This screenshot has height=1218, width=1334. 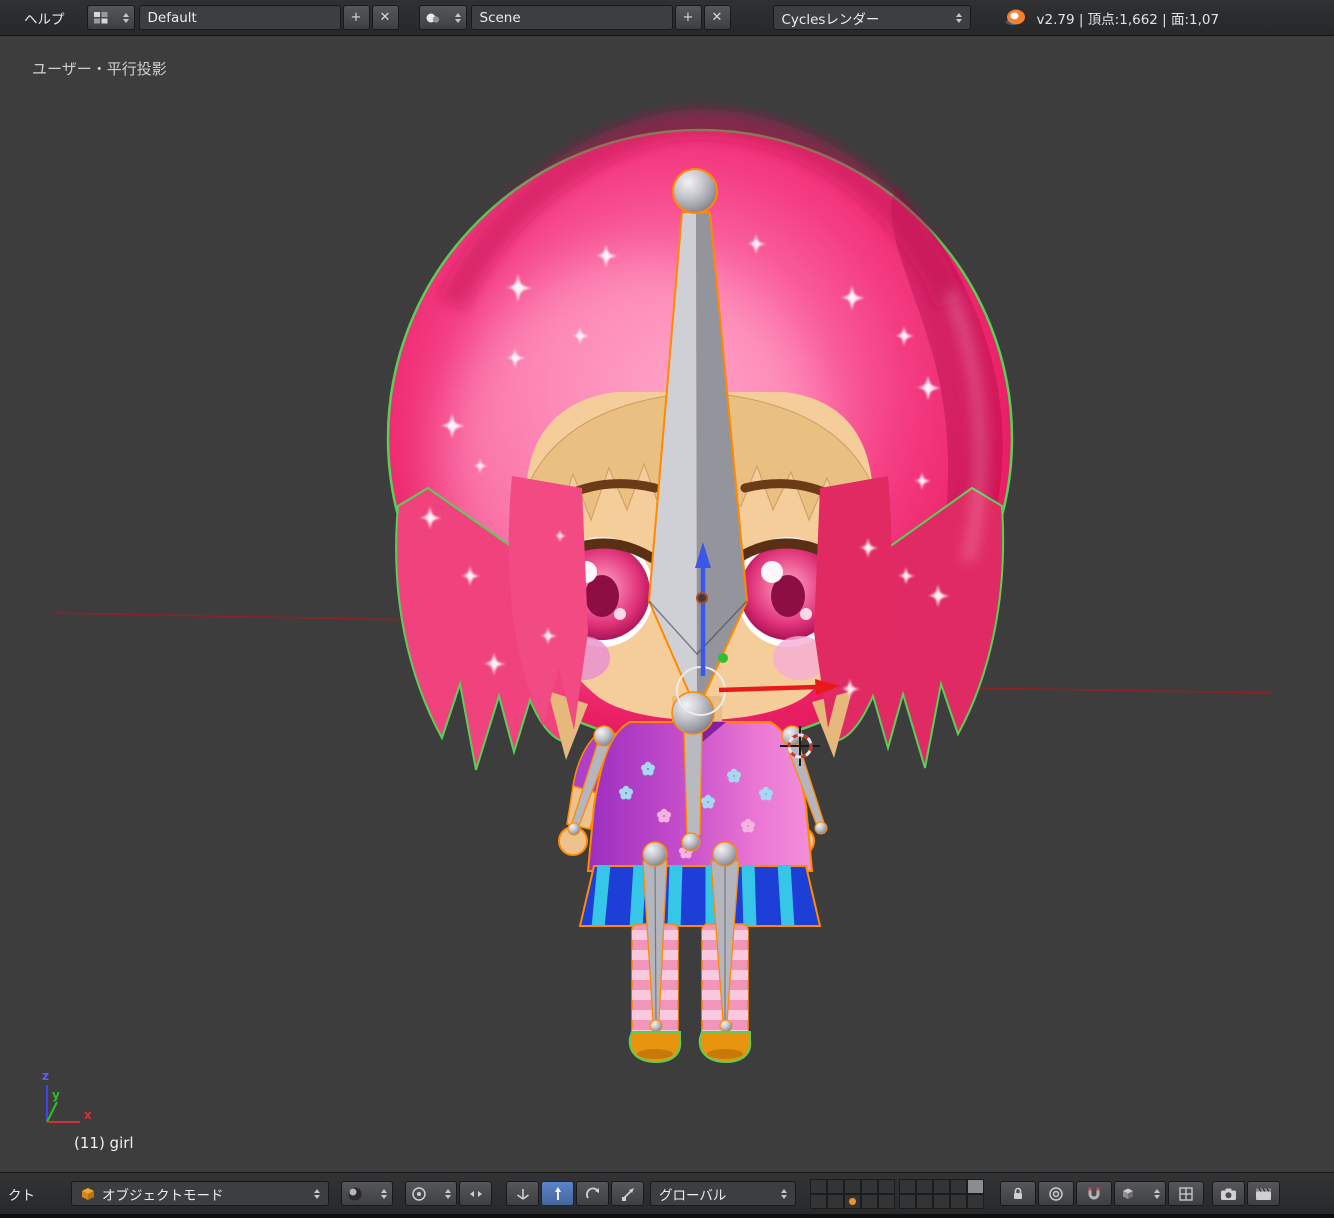 I want to click on add-scene-button: +, so click(x=688, y=17).